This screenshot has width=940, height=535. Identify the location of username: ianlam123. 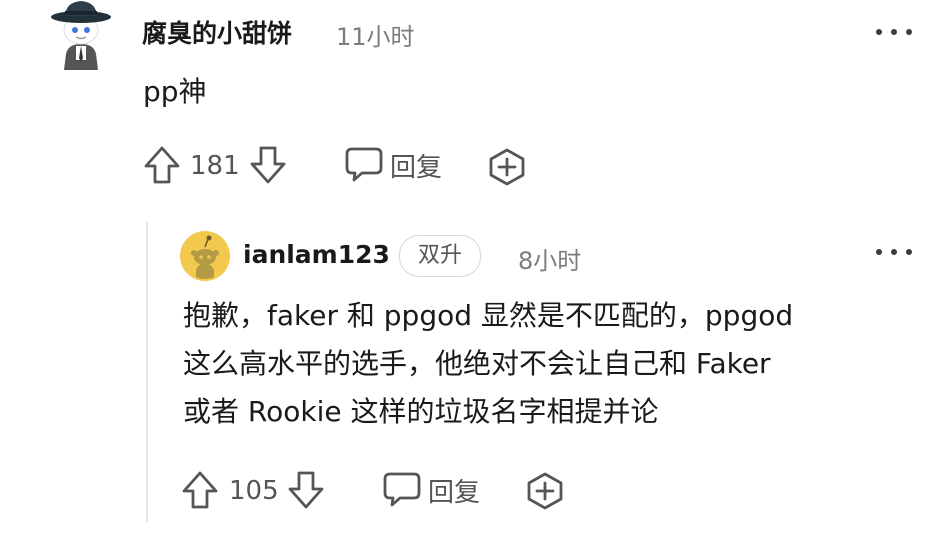
(316, 254).